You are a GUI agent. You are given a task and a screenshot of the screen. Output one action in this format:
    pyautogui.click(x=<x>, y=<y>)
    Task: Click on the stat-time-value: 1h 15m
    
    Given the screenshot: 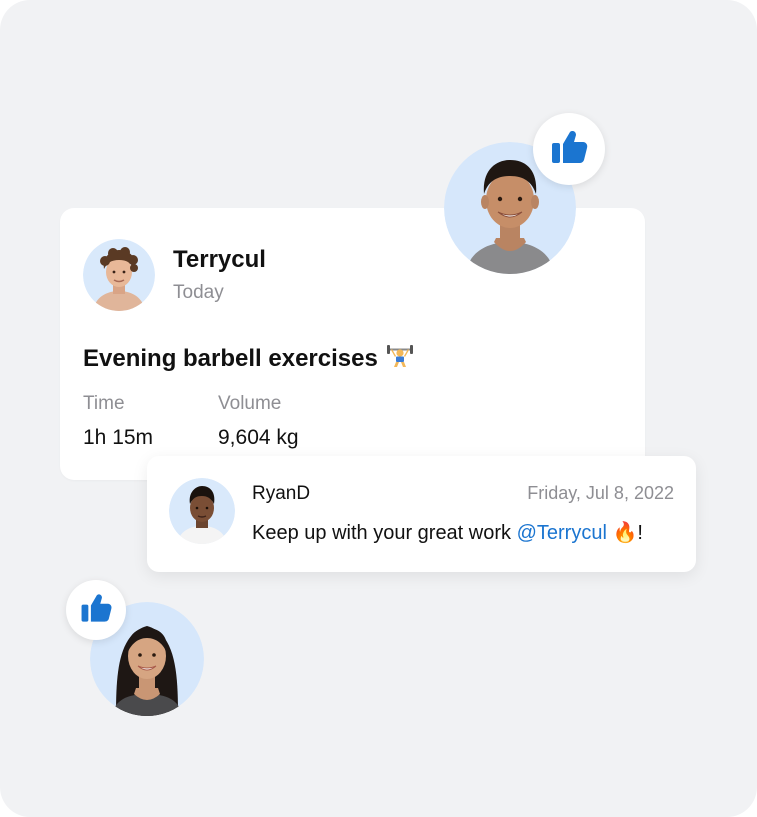 What is the action you would take?
    pyautogui.click(x=118, y=437)
    